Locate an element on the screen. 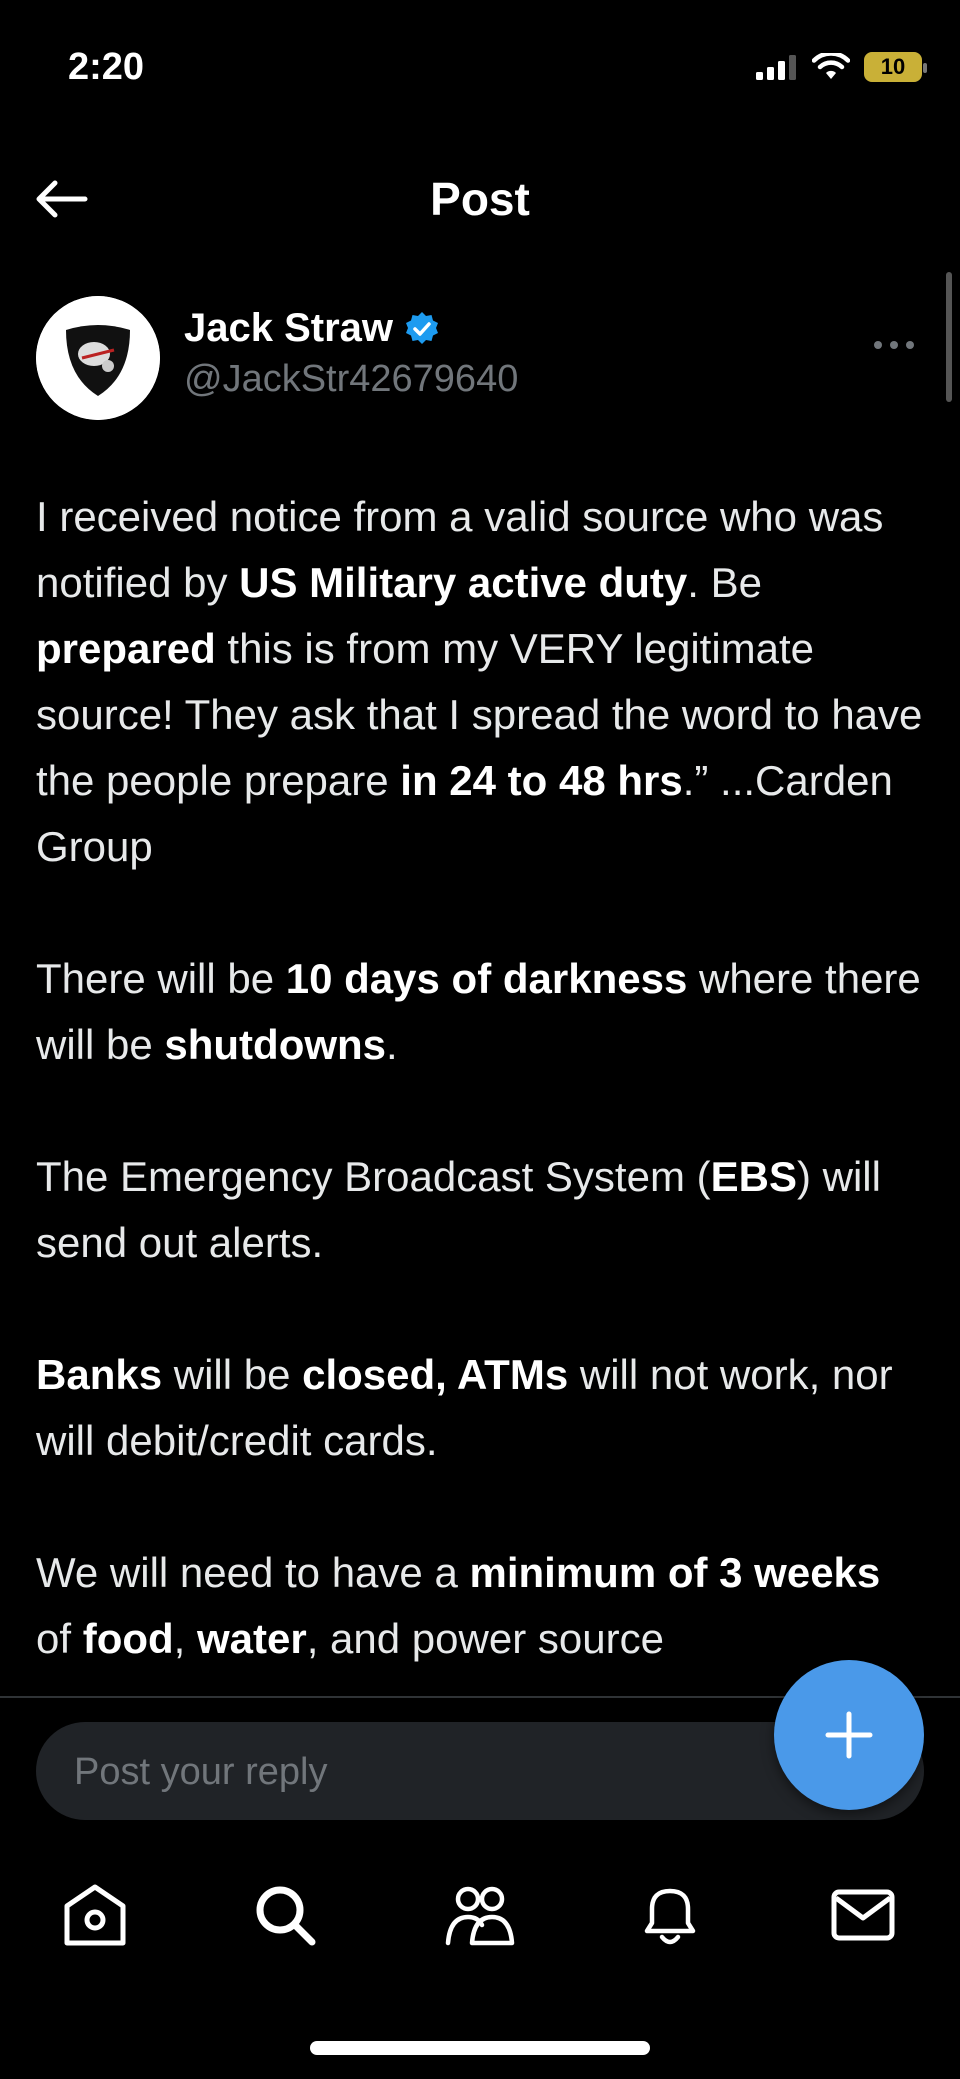 This screenshot has height=2079, width=960. text-run: will be is located at coordinates (232, 1374).